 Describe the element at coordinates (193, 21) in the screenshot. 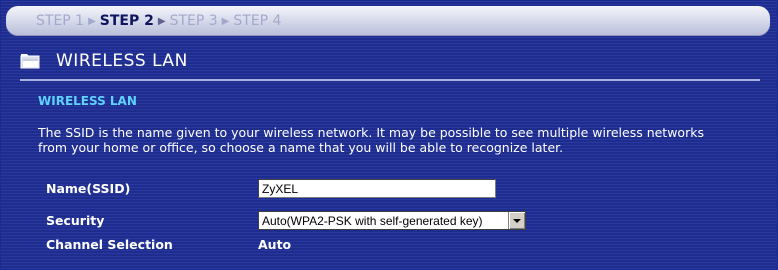

I see `step-3: STEP 3` at that location.